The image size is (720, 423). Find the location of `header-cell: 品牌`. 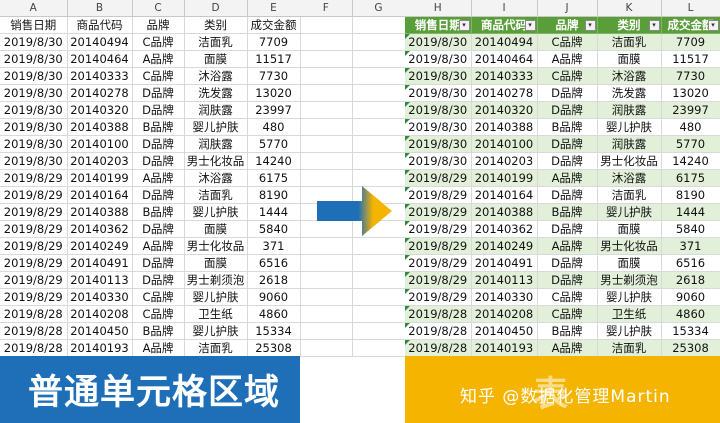

header-cell: 品牌 is located at coordinates (158, 25).